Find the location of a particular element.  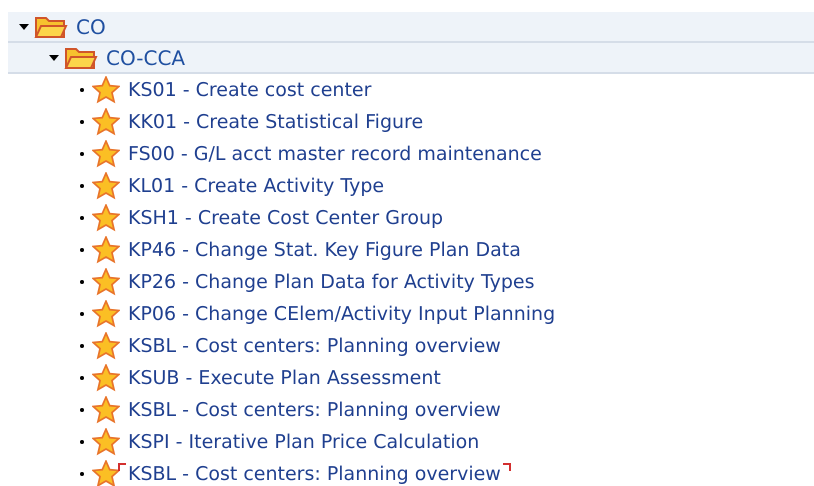

tree-item: KP06 - Change CElem/Activity Input Planning is located at coordinates (342, 314).